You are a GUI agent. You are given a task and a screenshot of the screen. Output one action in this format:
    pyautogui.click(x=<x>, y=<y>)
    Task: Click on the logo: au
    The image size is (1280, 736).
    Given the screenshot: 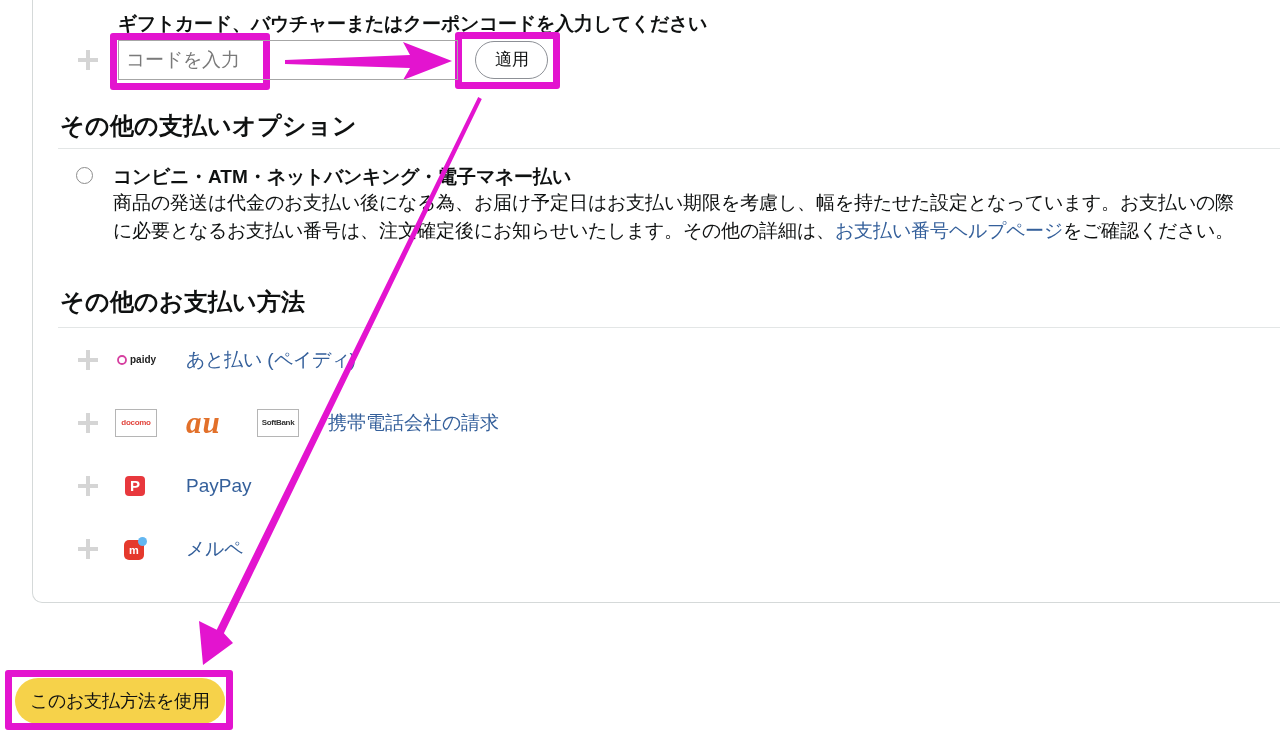 What is the action you would take?
    pyautogui.click(x=203, y=422)
    